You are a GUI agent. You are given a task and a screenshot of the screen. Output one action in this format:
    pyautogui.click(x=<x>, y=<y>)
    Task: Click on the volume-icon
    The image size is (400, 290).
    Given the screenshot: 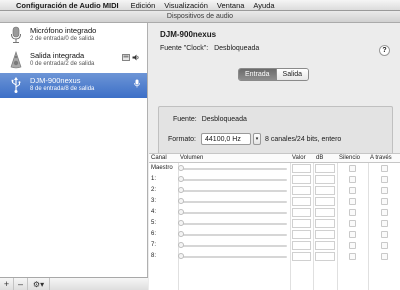 What is the action you would take?
    pyautogui.click(x=135, y=57)
    